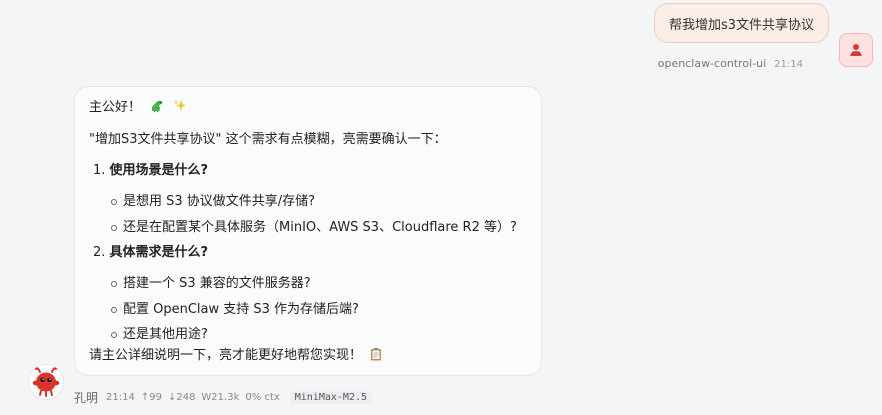 The width and height of the screenshot is (882, 415). I want to click on question-2-item-1: 搭建一个 S3 兼容的文件服务器?, so click(217, 283).